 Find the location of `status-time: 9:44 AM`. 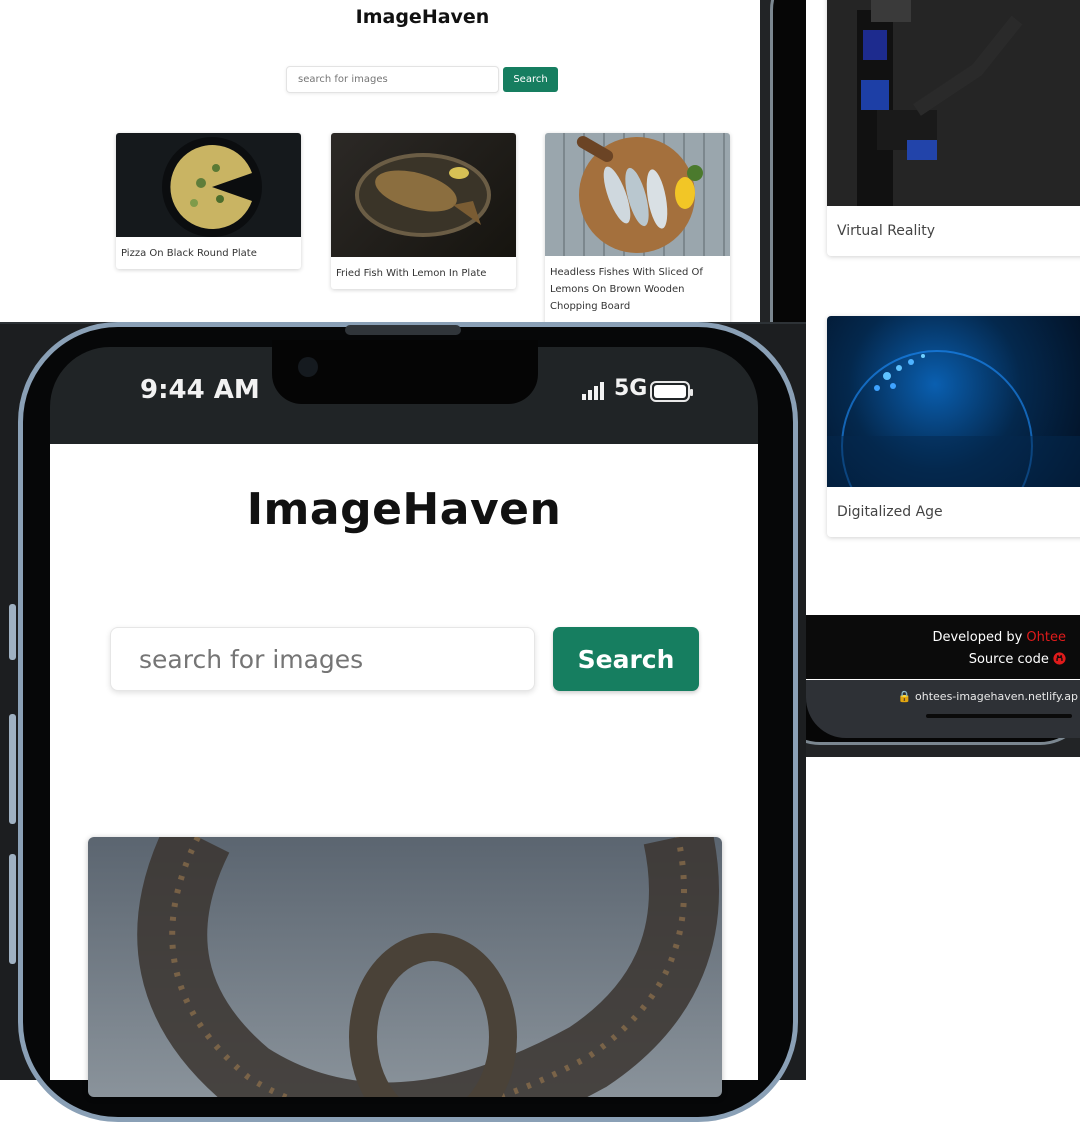

status-time: 9:44 AM is located at coordinates (200, 390).